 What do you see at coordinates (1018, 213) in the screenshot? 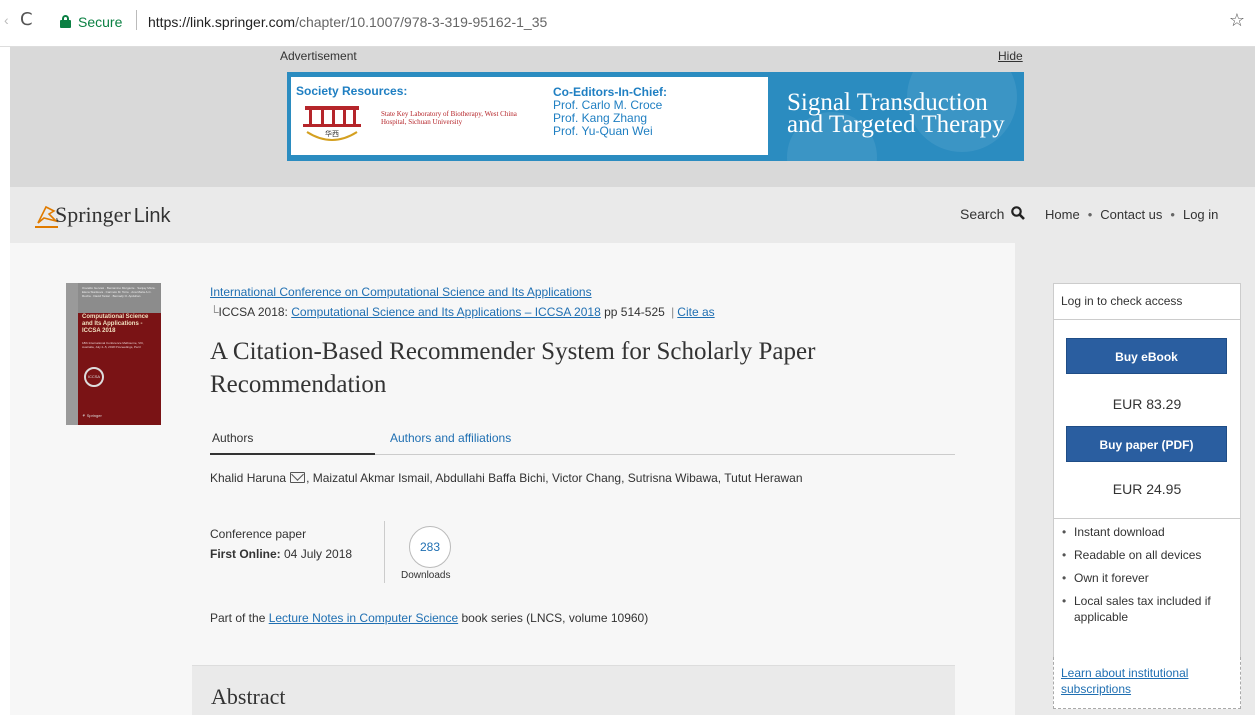
I see `search-icon` at bounding box center [1018, 213].